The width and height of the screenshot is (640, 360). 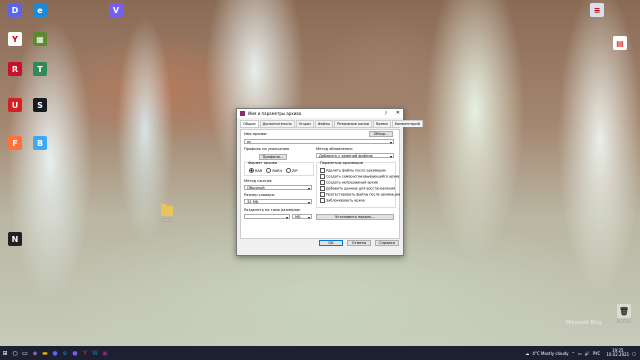 What do you see at coordinates (597, 353) in the screenshot?
I see `language-indicator: РУС` at bounding box center [597, 353].